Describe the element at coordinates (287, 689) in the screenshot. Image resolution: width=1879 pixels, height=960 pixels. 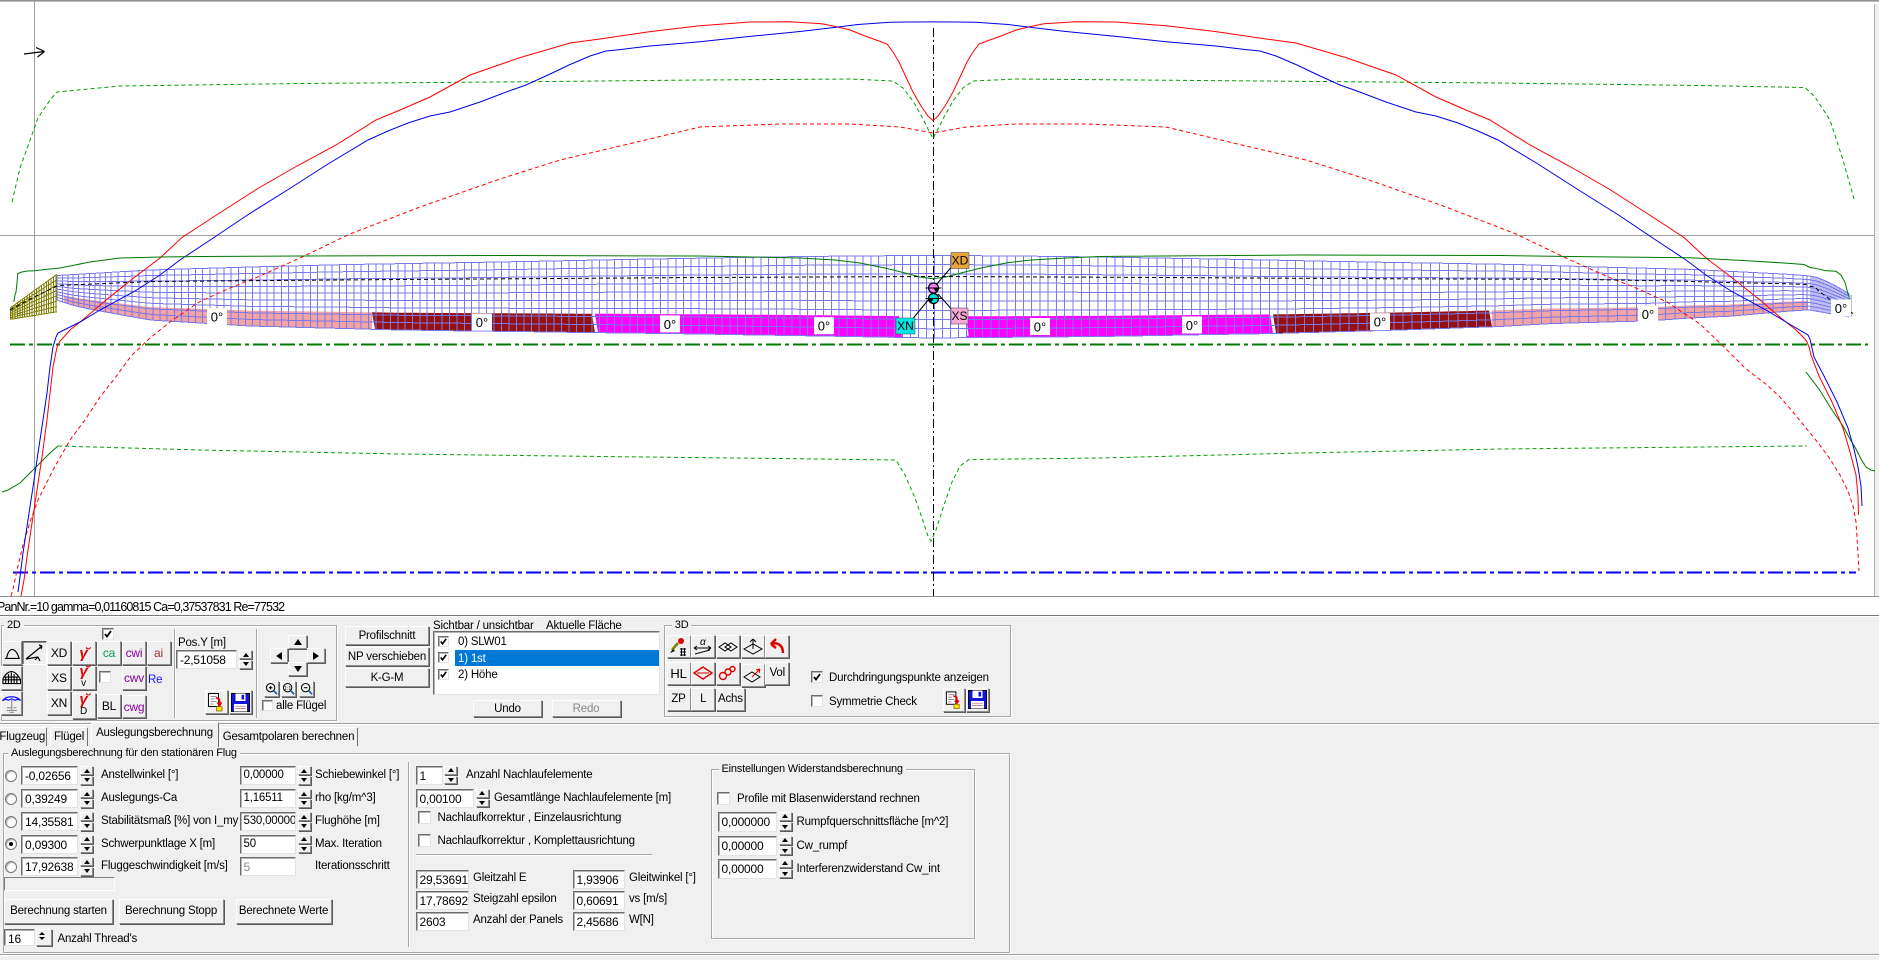
I see `svg-text: 1:1` at that location.